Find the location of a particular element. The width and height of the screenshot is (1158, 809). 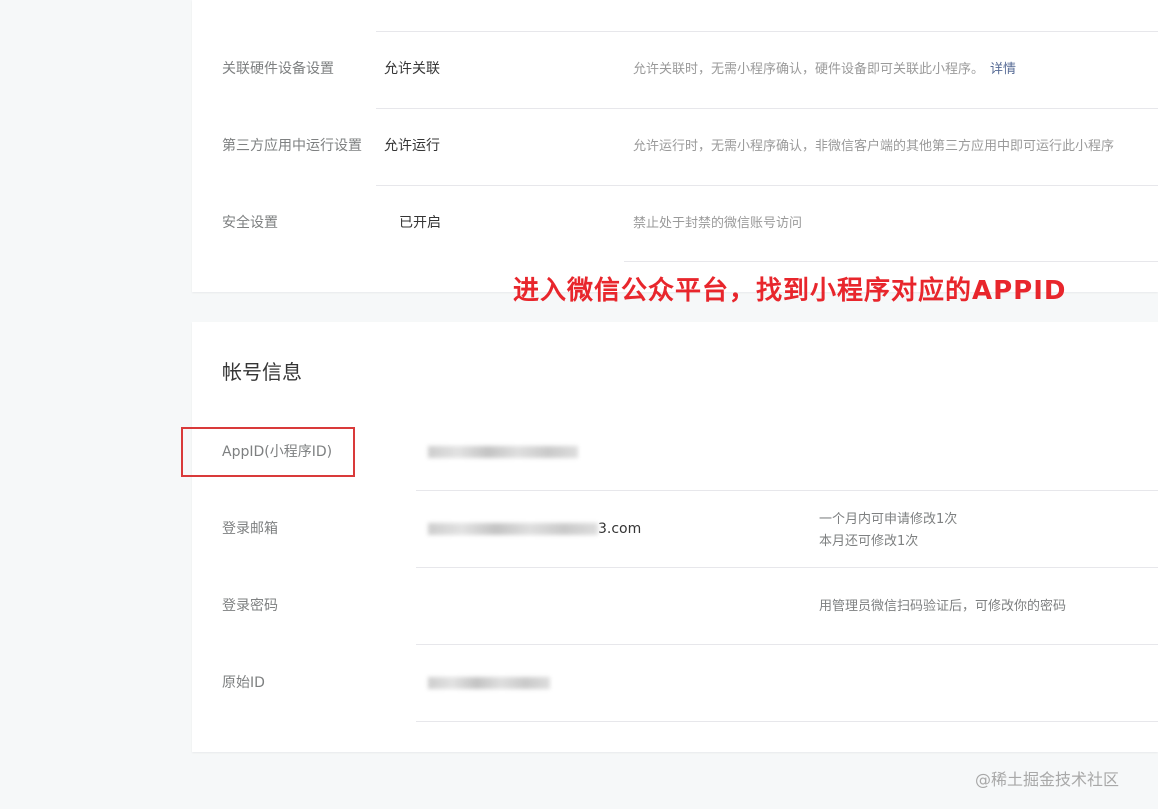

info-row-original-id: 原始ID is located at coordinates (675, 683).